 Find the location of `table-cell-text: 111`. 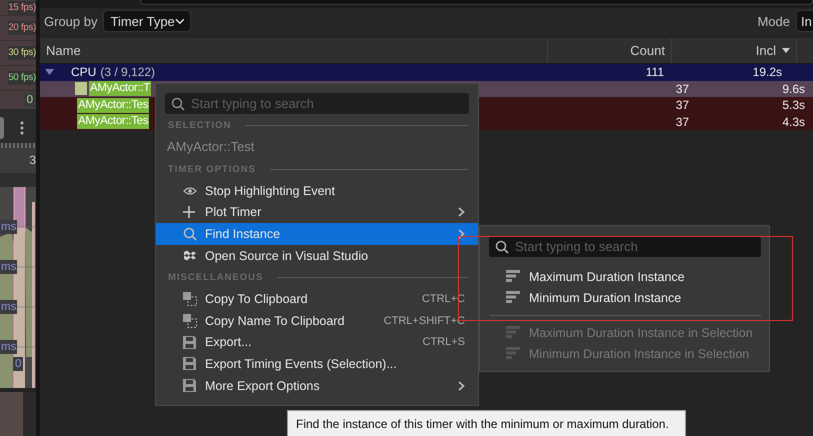

table-cell-text: 111 is located at coordinates (654, 72).